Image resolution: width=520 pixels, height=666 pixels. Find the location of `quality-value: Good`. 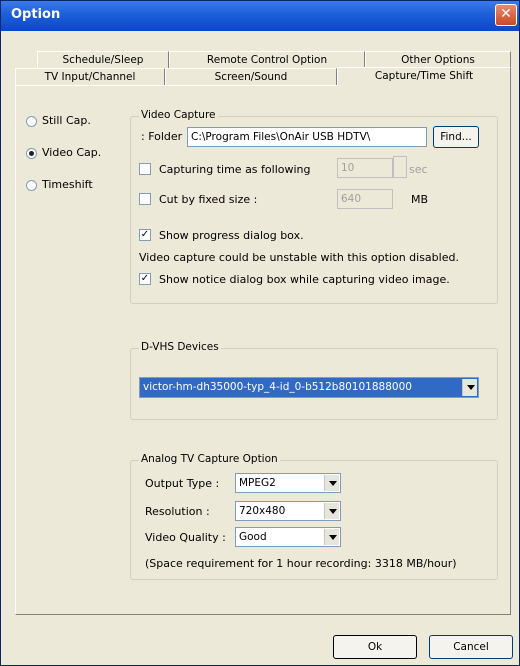

quality-value: Good is located at coordinates (253, 537).